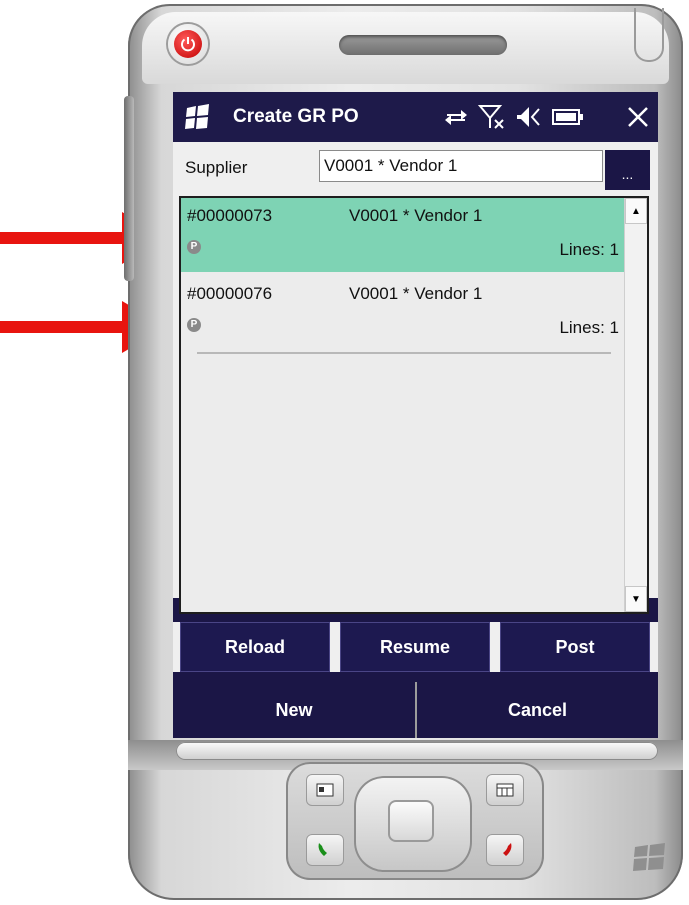 The width and height of the screenshot is (689, 905). Describe the element at coordinates (296, 116) in the screenshot. I see `app-title: Create GR PO` at that location.